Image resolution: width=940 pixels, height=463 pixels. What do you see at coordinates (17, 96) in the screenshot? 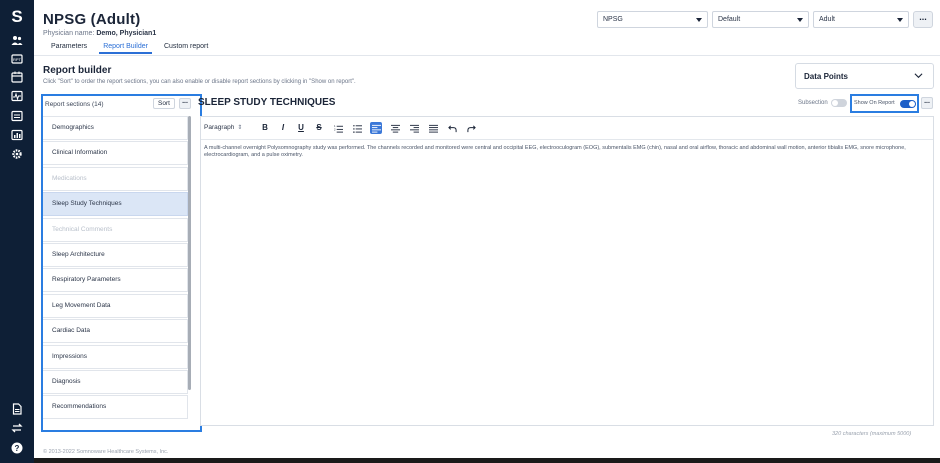
I see `waveform-icon` at bounding box center [17, 96].